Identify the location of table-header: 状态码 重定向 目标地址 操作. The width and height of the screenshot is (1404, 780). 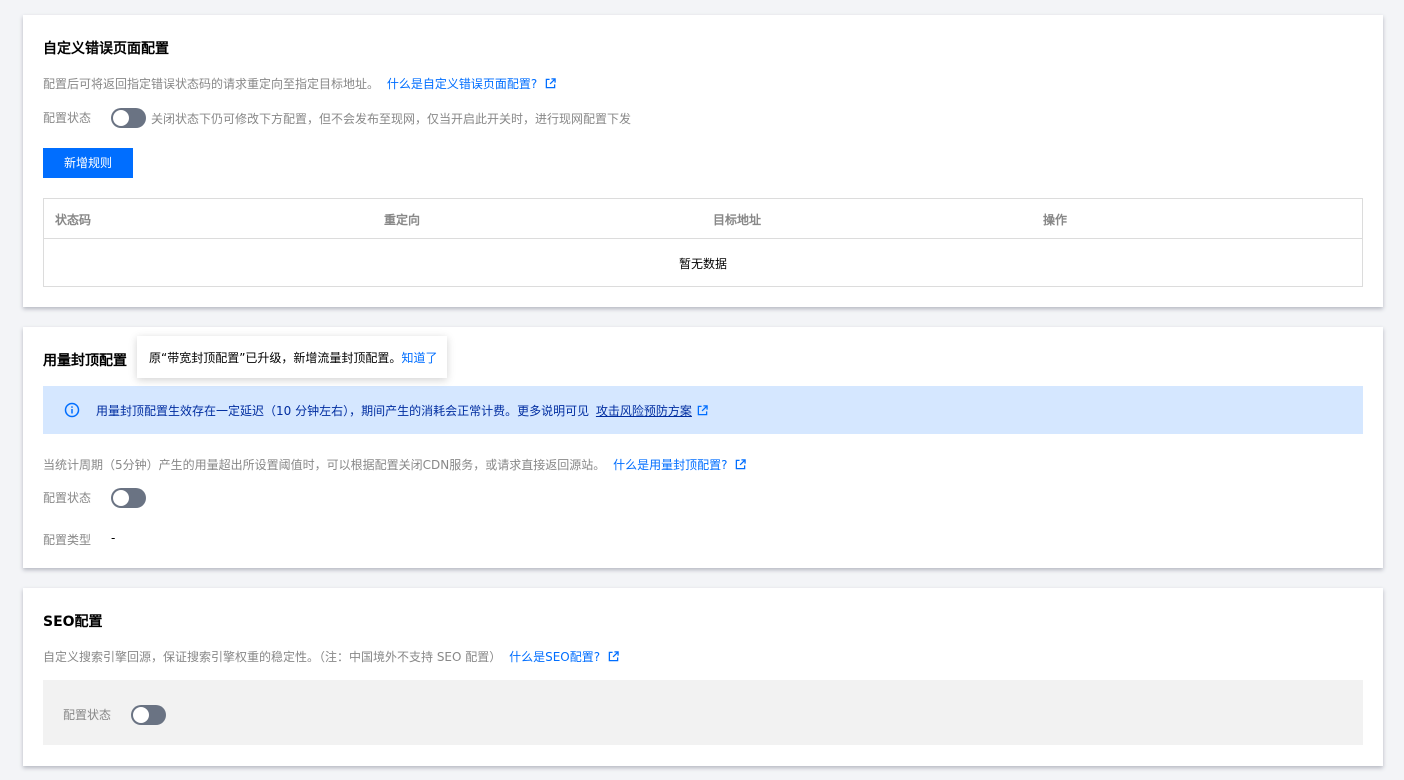
(703, 219).